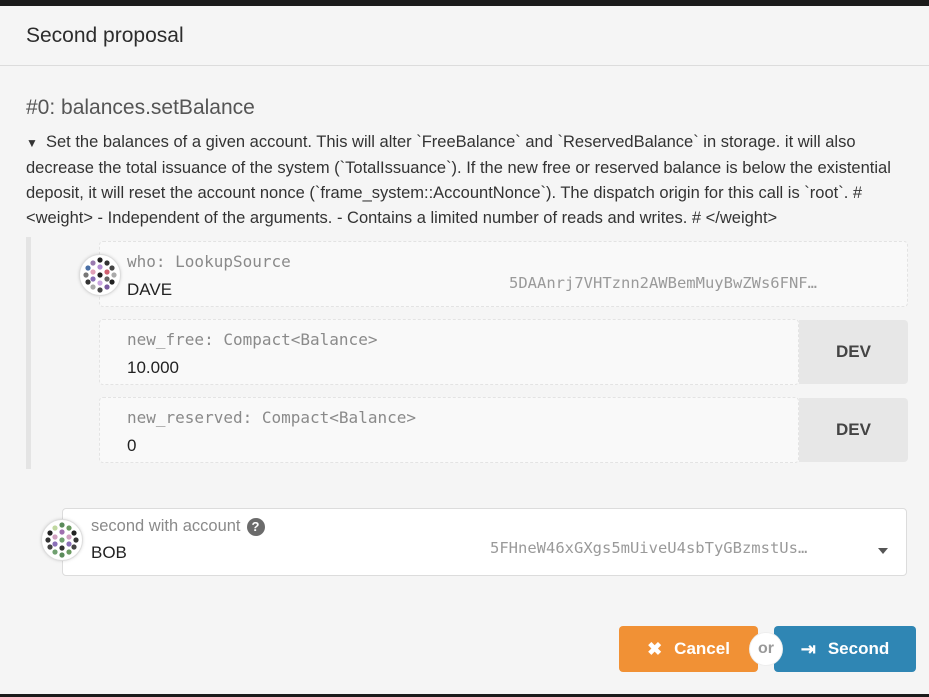 The width and height of the screenshot is (929, 697). Describe the element at coordinates (853, 352) in the screenshot. I see `new-free-unit-button: DEV` at that location.